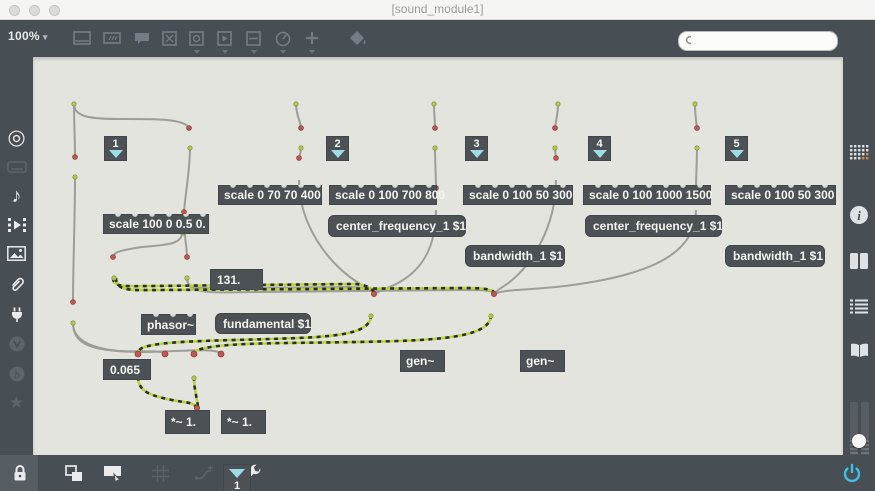  Describe the element at coordinates (599, 144) in the screenshot. I see `selector-value: 4` at that location.